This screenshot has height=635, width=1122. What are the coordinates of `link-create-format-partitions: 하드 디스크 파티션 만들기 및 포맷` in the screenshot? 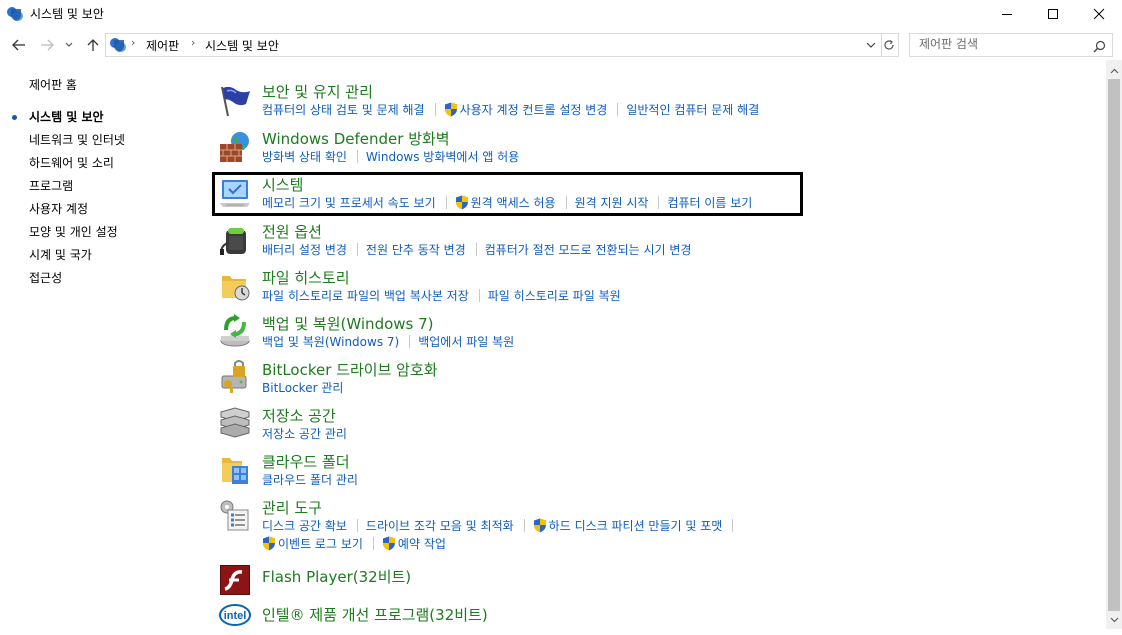 It's located at (636, 525).